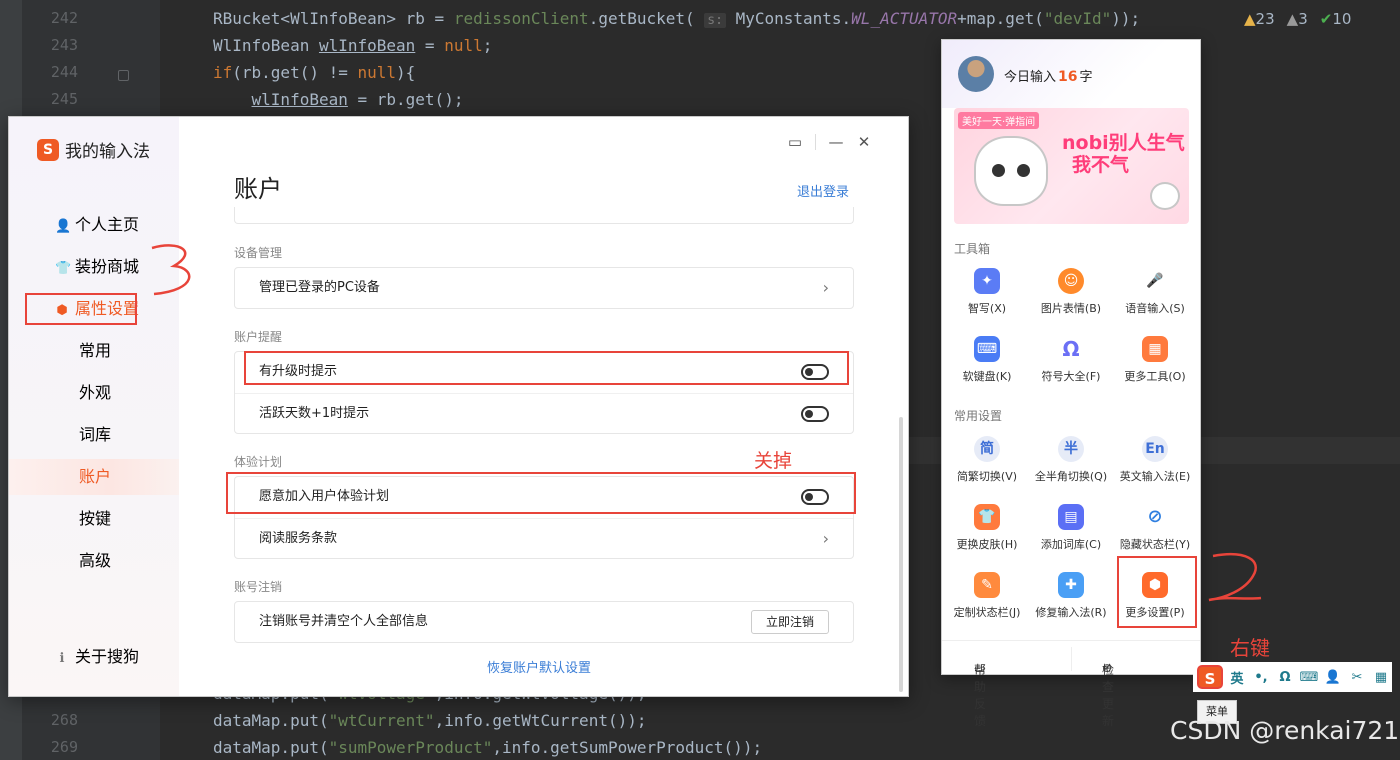 The image size is (1400, 760). Describe the element at coordinates (1071, 684) in the screenshot. I see `ime-footer: ▭ 帮助反馈 ⊕ 检查更新` at that location.